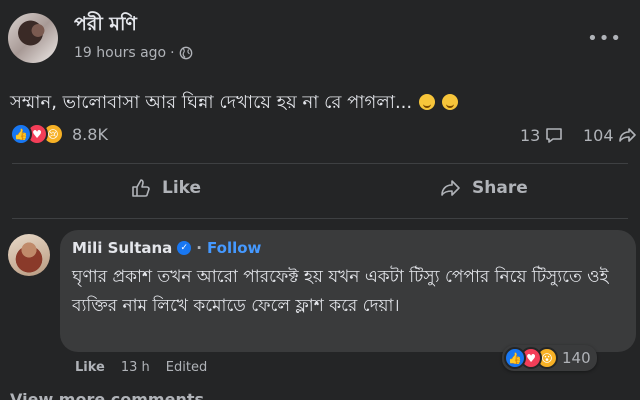 The image size is (640, 400). What do you see at coordinates (29, 255) in the screenshot?
I see `commenter-avatar` at bounding box center [29, 255].